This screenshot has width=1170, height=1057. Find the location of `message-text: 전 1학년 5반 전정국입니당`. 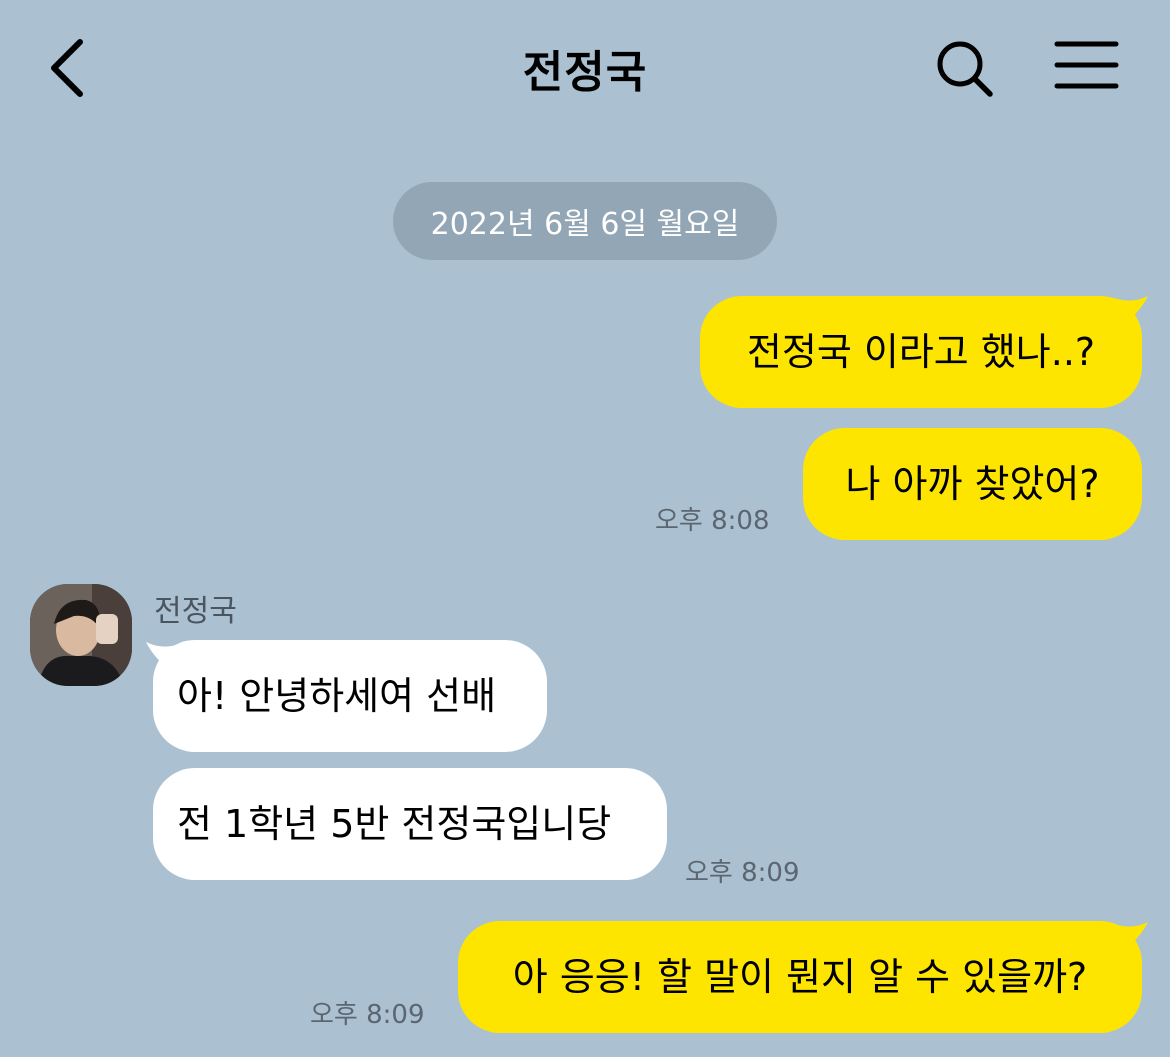

message-text: 전 1학년 5반 전정국입니당 is located at coordinates (394, 824).